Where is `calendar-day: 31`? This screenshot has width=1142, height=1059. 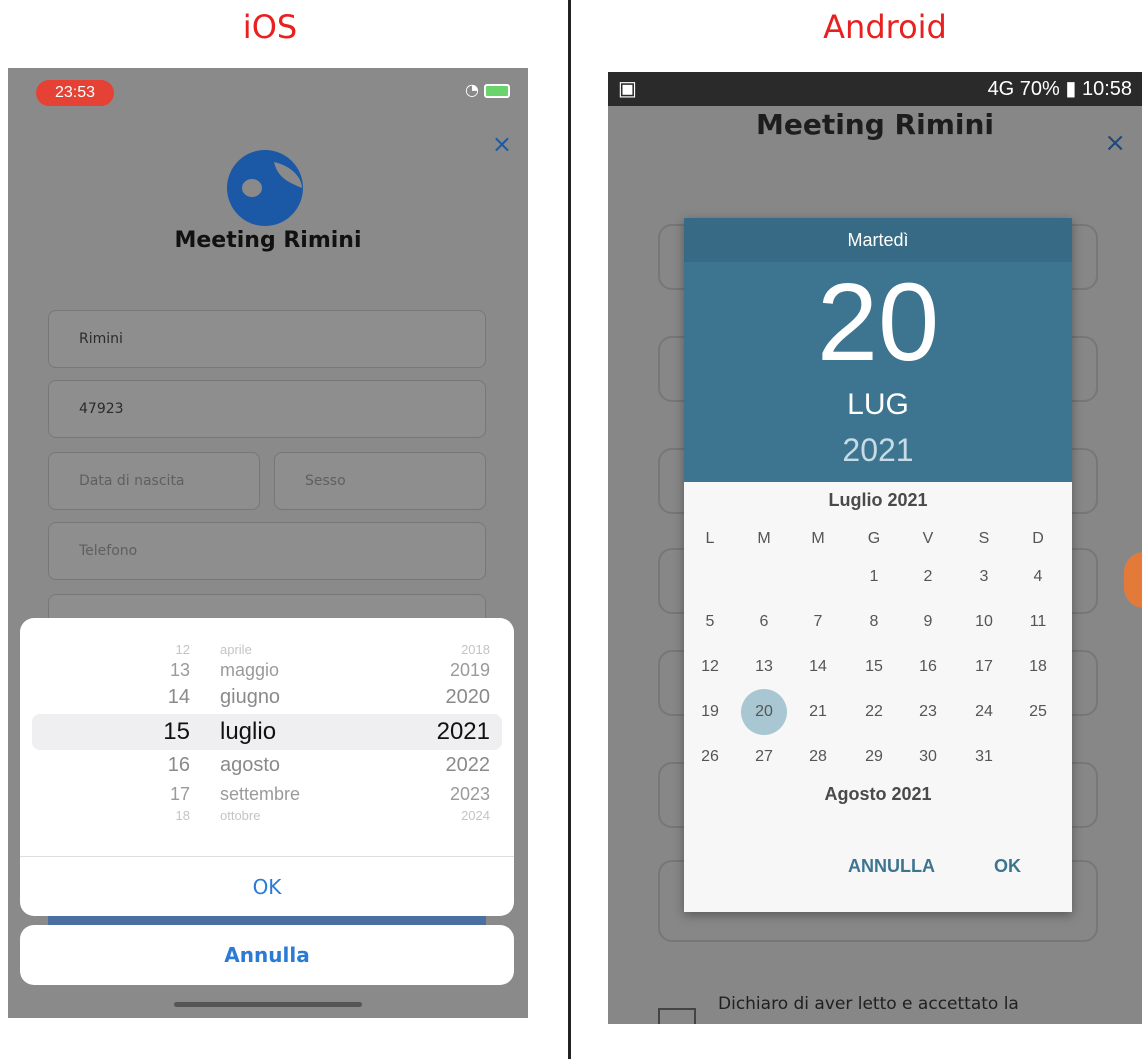 calendar-day: 31 is located at coordinates (984, 757).